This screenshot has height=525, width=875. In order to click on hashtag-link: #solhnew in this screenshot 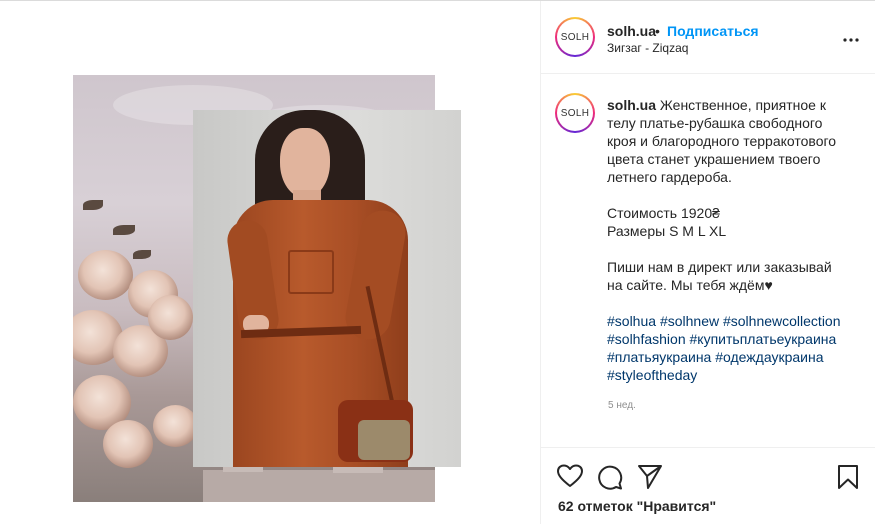, I will do `click(689, 321)`.